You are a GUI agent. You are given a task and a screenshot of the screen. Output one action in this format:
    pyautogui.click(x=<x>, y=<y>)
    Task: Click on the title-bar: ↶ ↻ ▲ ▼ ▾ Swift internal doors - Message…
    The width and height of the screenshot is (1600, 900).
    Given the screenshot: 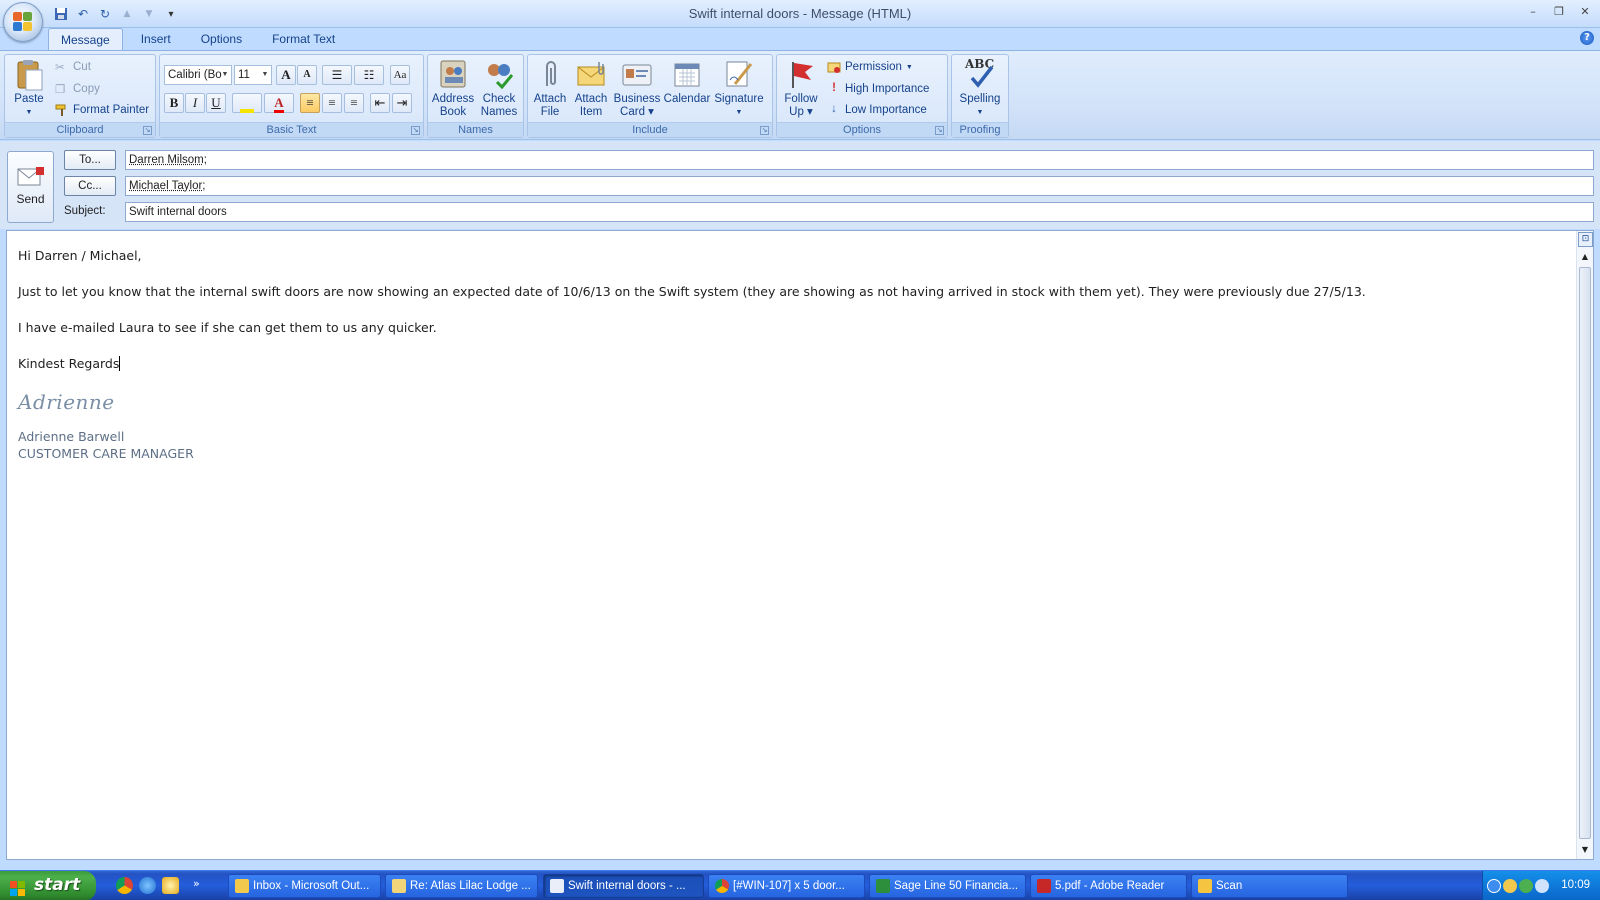 What is the action you would take?
    pyautogui.click(x=800, y=14)
    